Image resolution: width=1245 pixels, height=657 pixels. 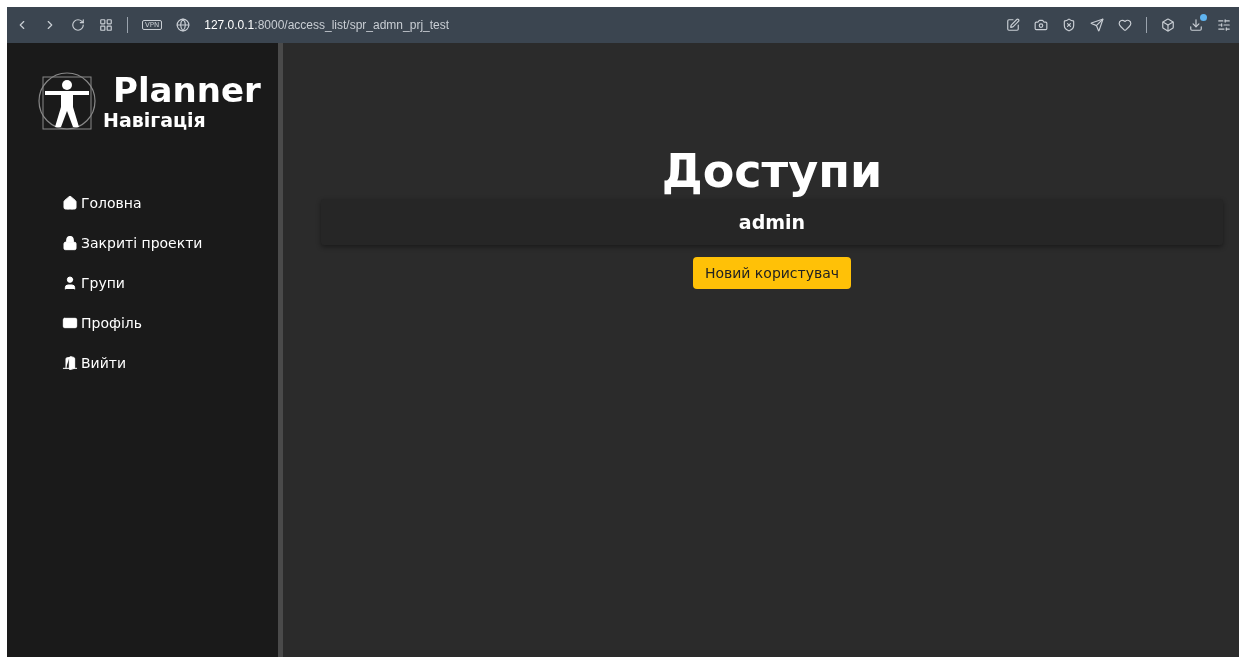 I want to click on nav-link: Вийти, so click(x=170, y=363).